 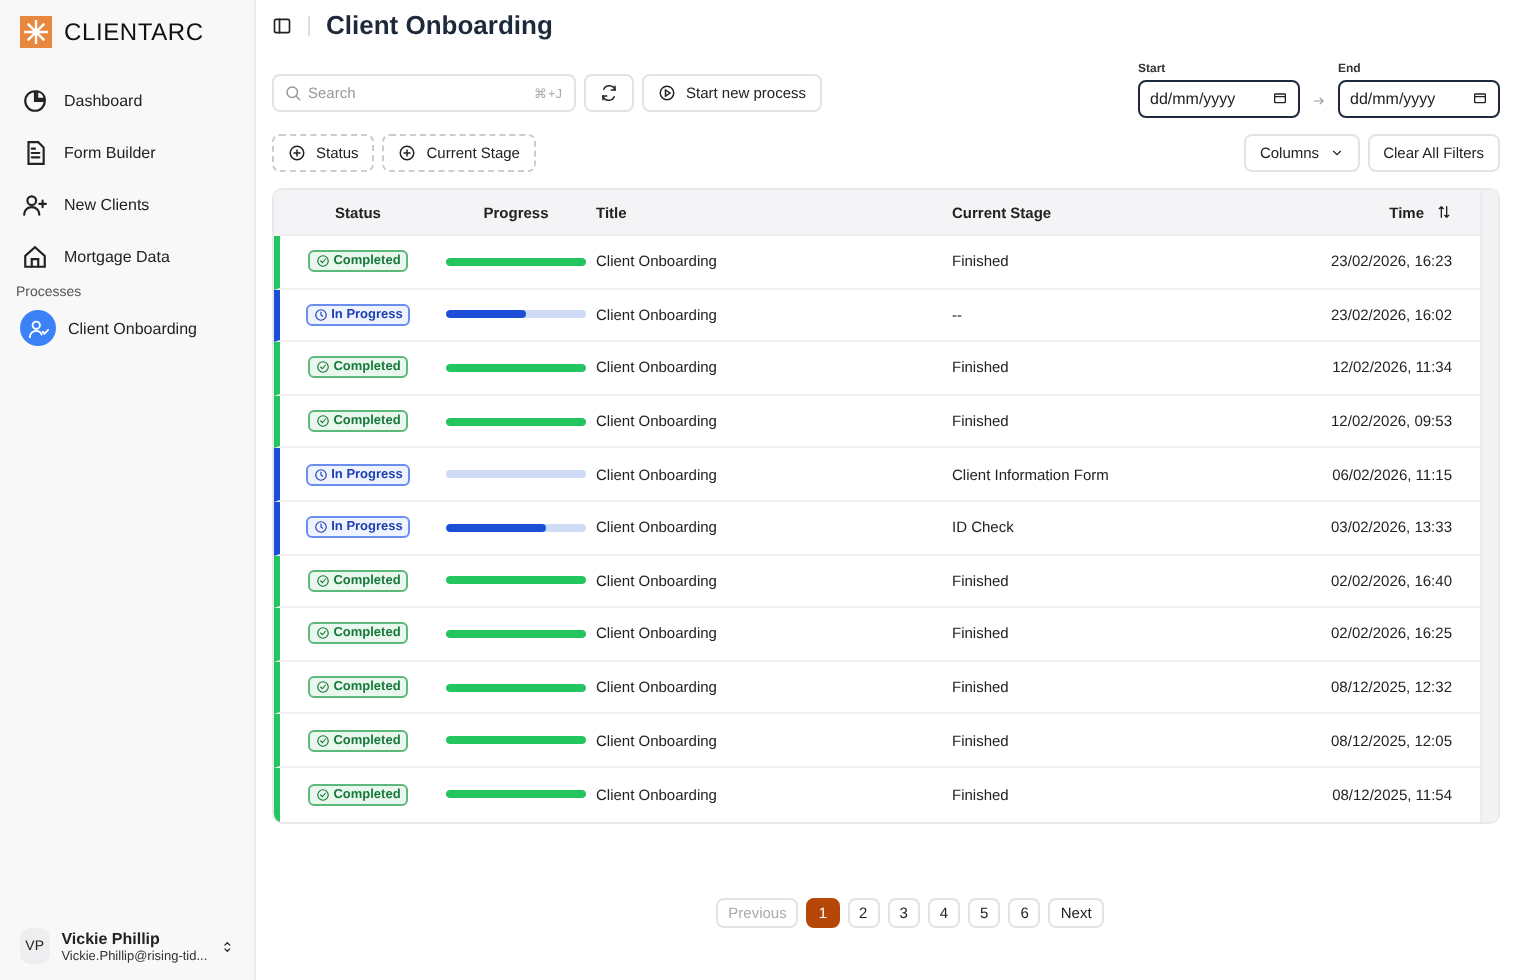 What do you see at coordinates (35, 153) in the screenshot?
I see `document-icon` at bounding box center [35, 153].